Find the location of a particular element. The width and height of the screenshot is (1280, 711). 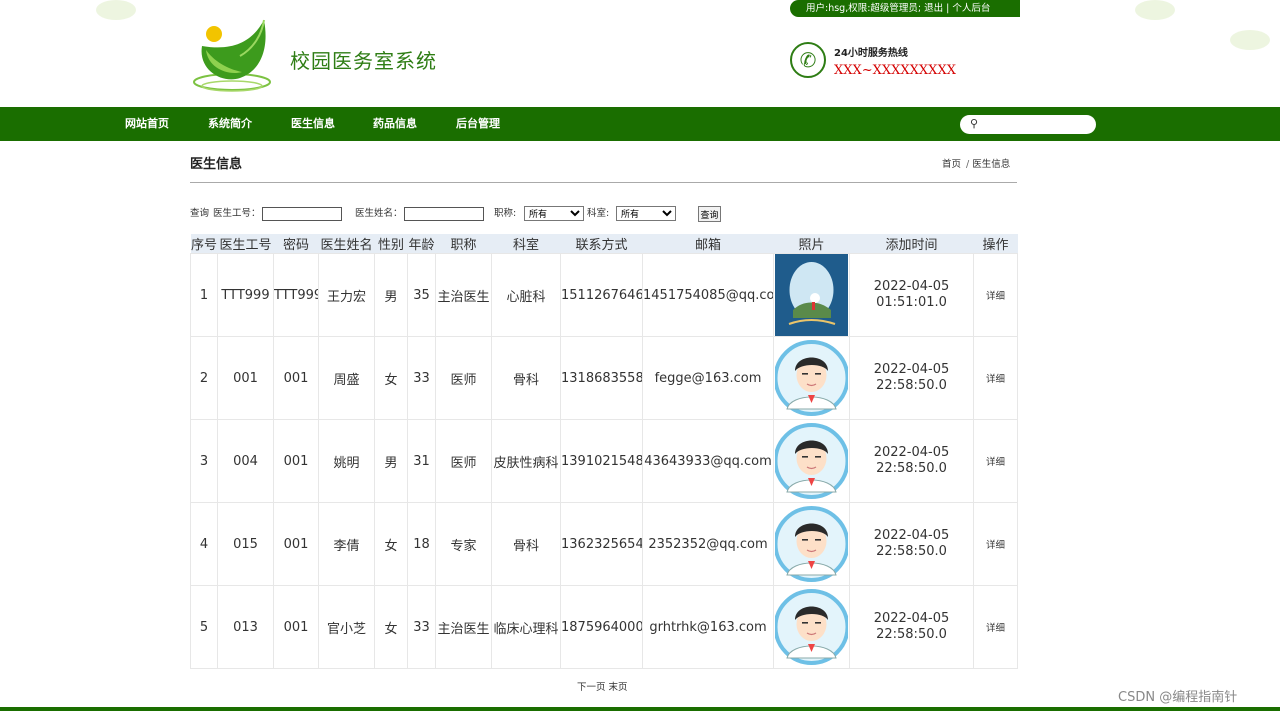

col-header: 序号 is located at coordinates (204, 244).